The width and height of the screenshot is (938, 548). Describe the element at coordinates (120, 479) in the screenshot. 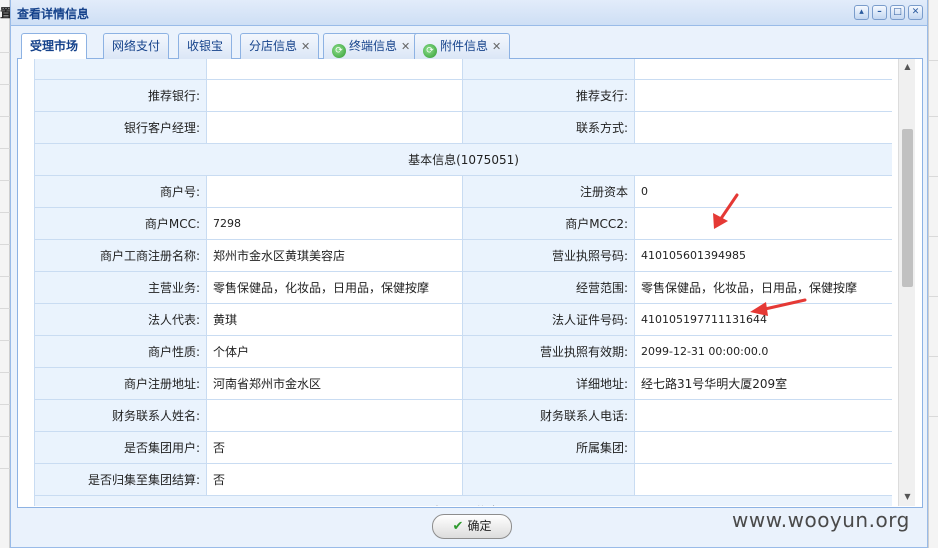

I see `field-label: 是否归集至集团结算:` at that location.